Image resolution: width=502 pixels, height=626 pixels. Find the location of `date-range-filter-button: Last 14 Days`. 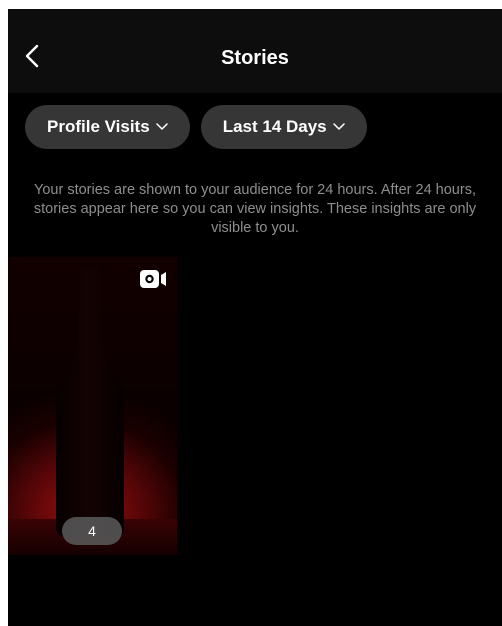

date-range-filter-button: Last 14 Days is located at coordinates (283, 127).